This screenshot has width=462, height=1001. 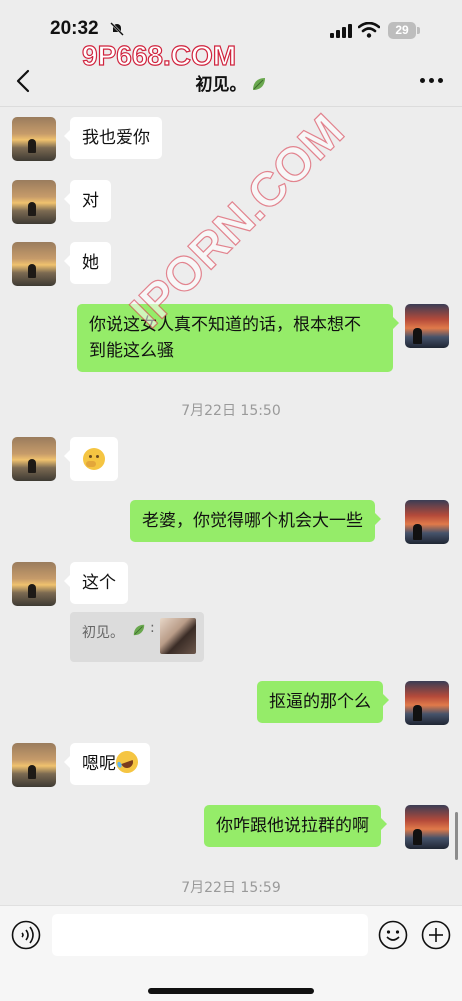 What do you see at coordinates (295, 826) in the screenshot?
I see `message-bubble-sent: 你咋跟他说拉群的啊` at bounding box center [295, 826].